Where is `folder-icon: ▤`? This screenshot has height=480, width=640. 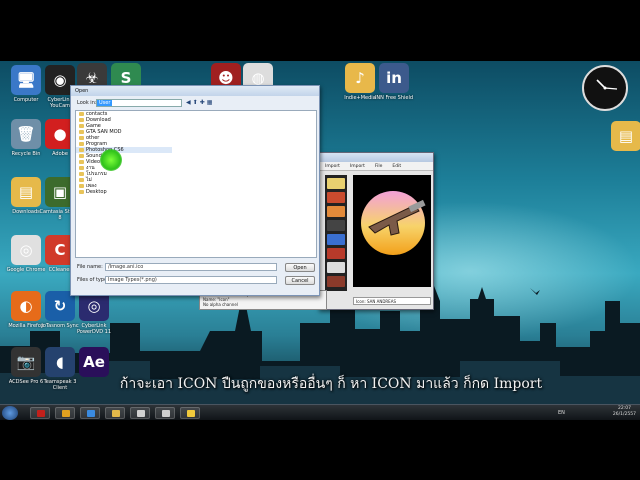 folder-icon: ▤ is located at coordinates (625, 136).